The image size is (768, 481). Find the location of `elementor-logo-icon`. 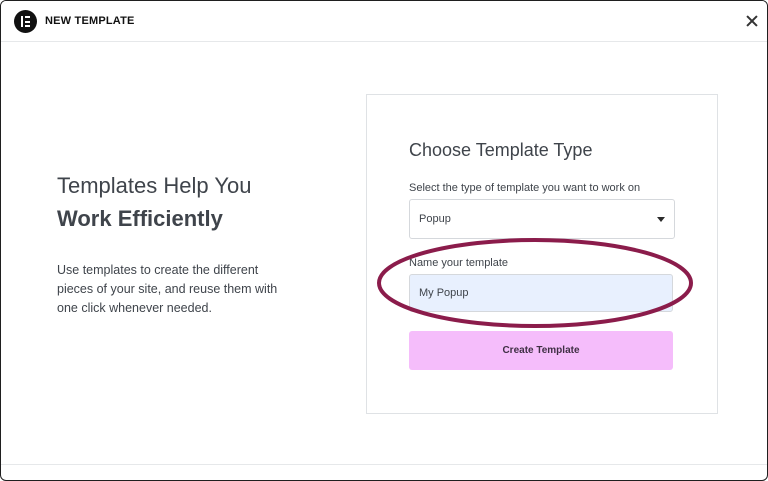

elementor-logo-icon is located at coordinates (25, 21).